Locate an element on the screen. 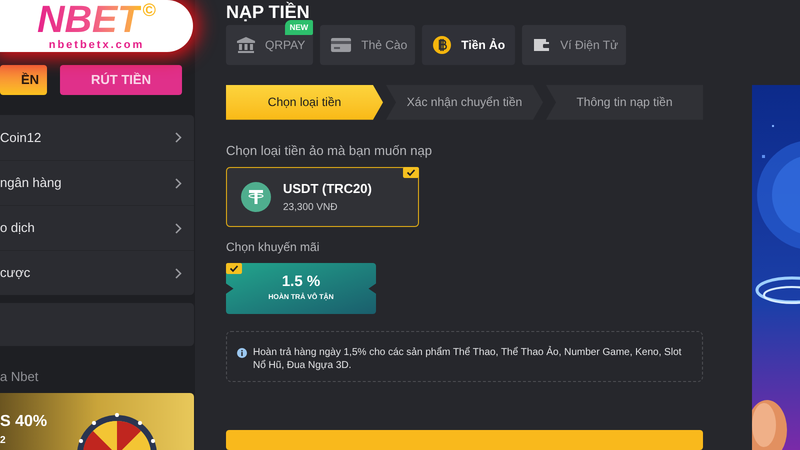 Image resolution: width=800 pixels, height=450 pixels. method-tab: Ví Điện Tử is located at coordinates (574, 45).